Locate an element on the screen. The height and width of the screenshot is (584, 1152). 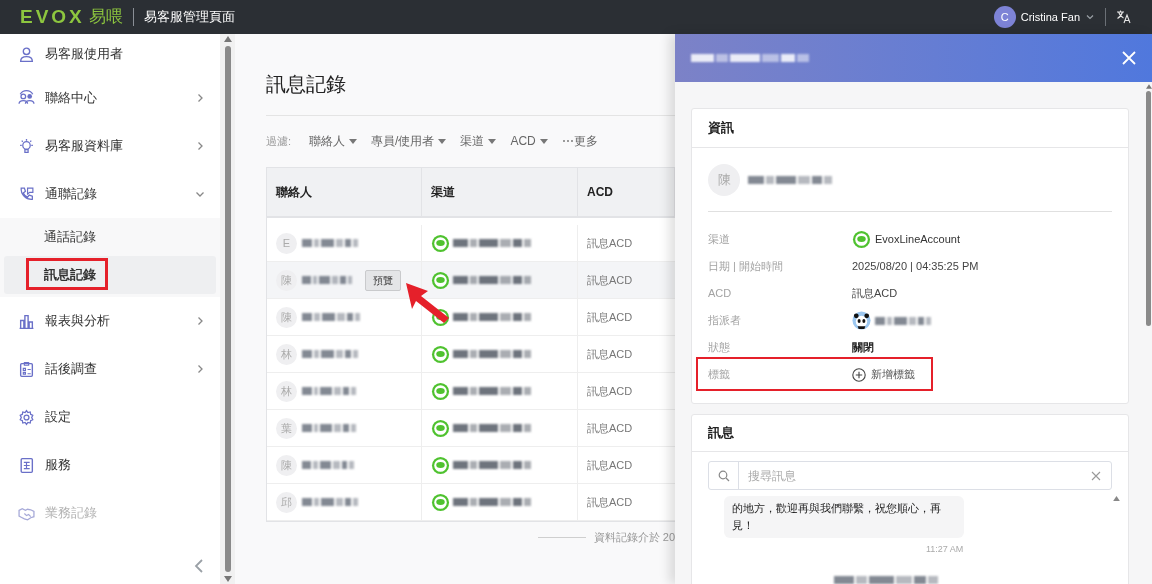
field-label: ACD is located at coordinates (720, 294).